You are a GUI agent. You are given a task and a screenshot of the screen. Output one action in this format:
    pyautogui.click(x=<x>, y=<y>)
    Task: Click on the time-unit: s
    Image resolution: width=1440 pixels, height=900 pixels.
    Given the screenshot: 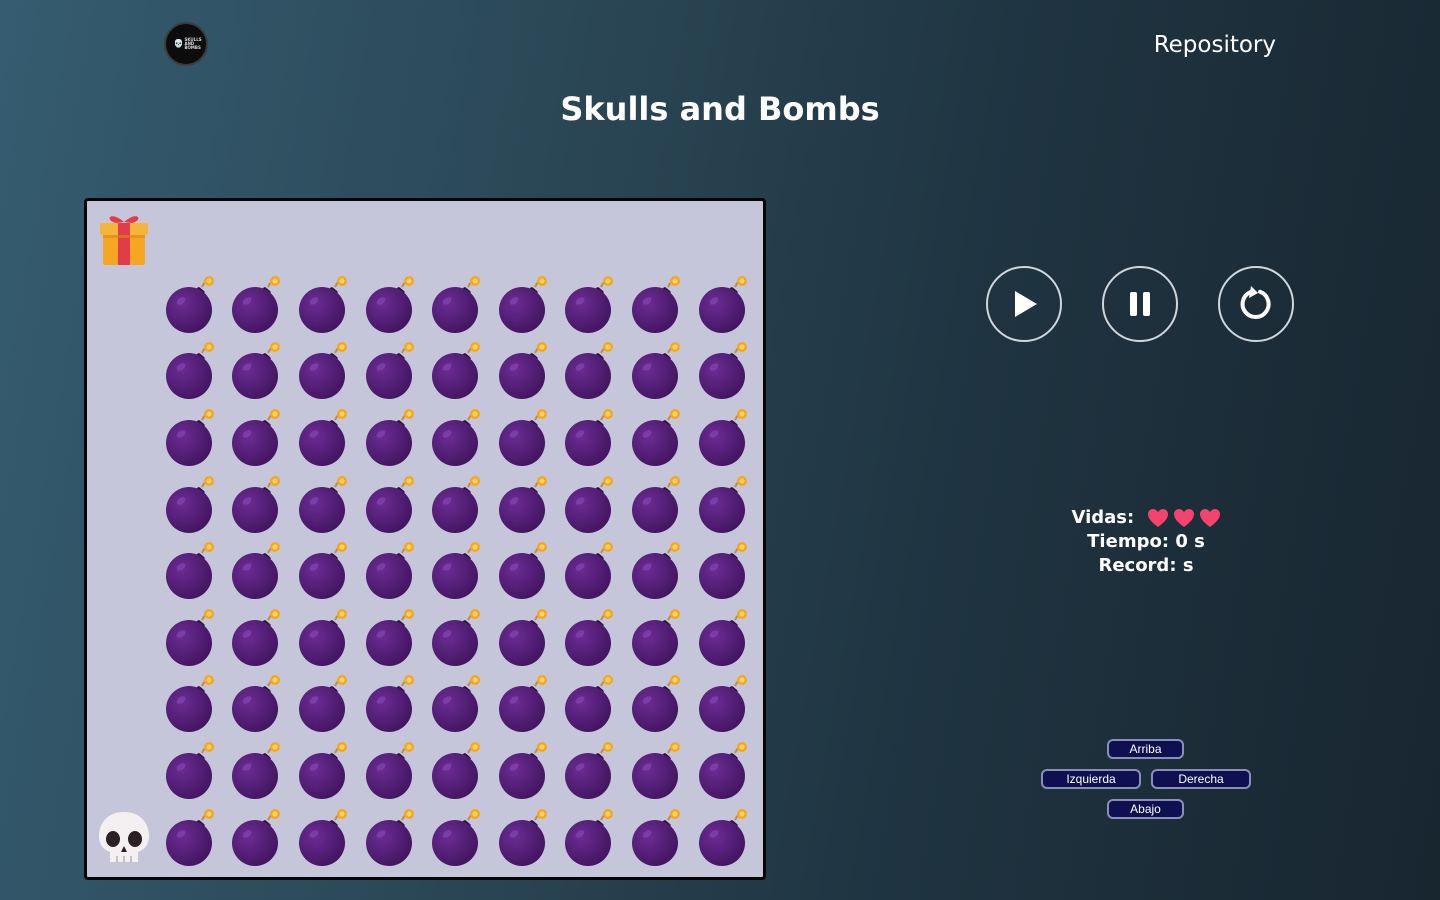 What is the action you would take?
    pyautogui.click(x=1199, y=541)
    